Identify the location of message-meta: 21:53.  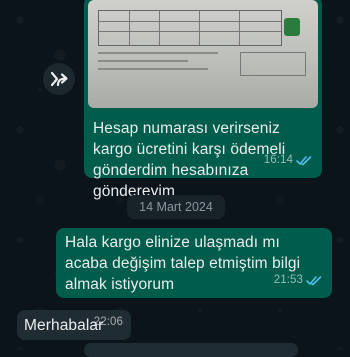
(298, 280).